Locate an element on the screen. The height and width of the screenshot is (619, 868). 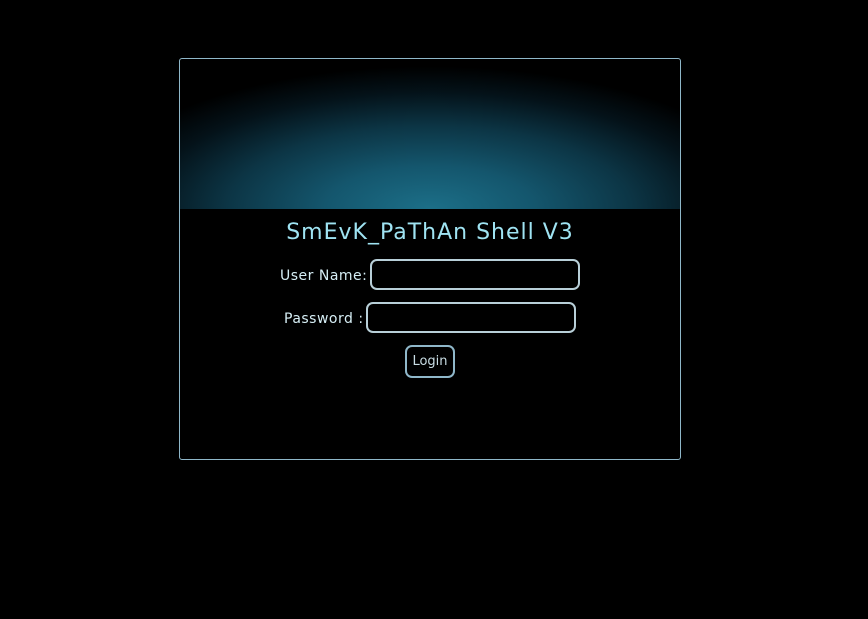
username-input is located at coordinates (475, 274).